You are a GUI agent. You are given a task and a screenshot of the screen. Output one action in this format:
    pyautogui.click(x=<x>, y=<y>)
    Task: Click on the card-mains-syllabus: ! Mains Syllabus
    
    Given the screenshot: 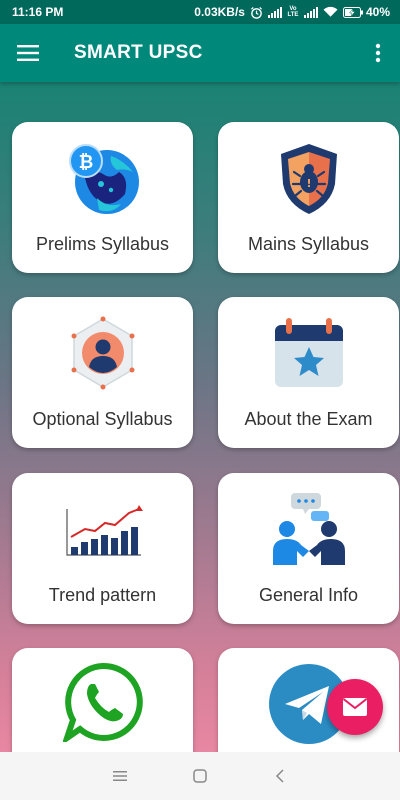 What is the action you would take?
    pyautogui.click(x=308, y=197)
    